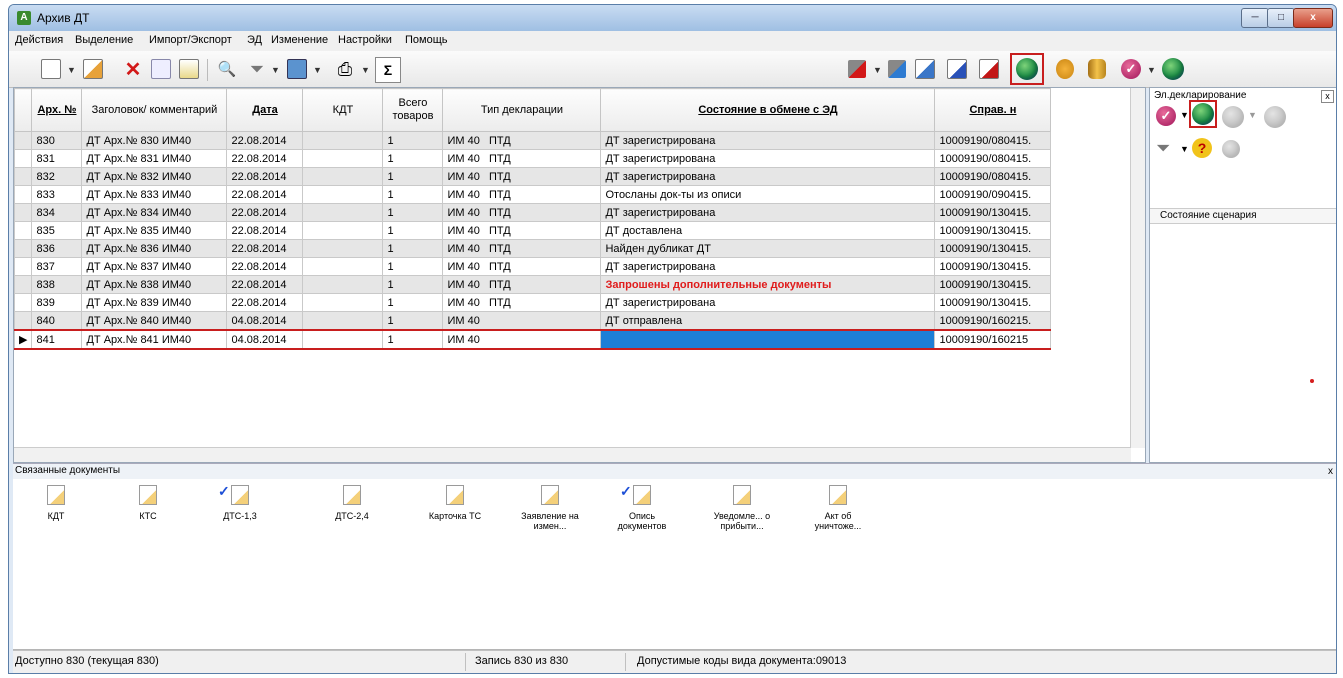 The height and width of the screenshot is (678, 1343). I want to click on cell-title: ДТ Арх.№ 834 ИМ40, so click(154, 212).